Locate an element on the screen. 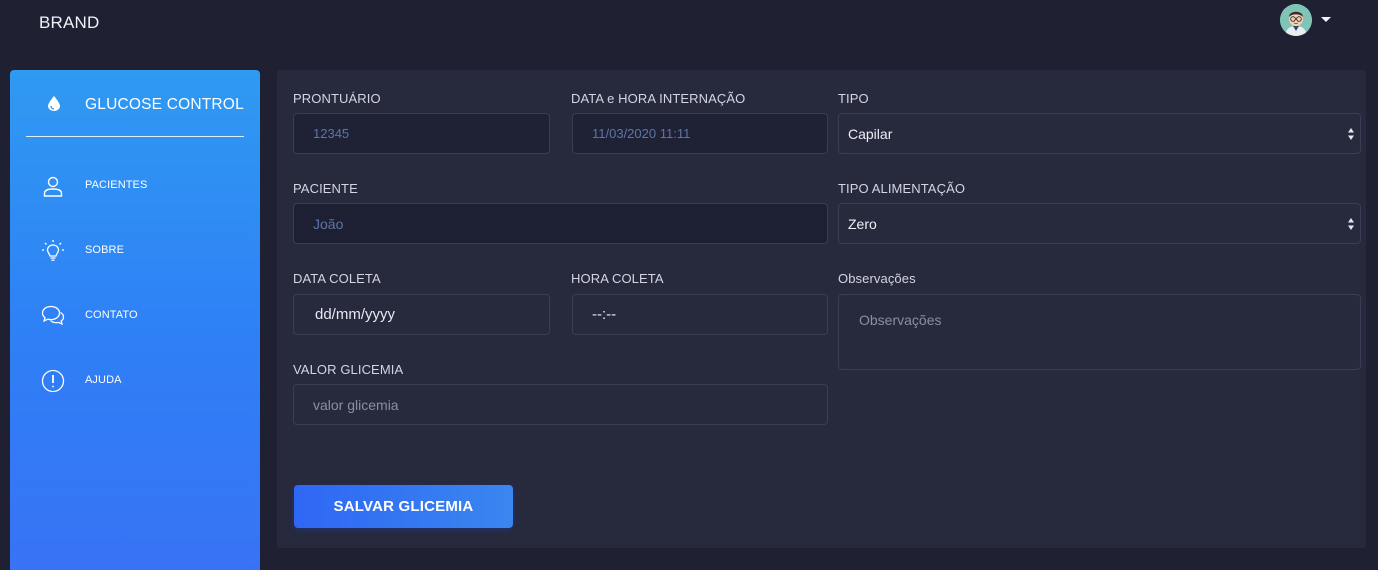 This screenshot has width=1378, height=570. paciente-field: João is located at coordinates (560, 223).